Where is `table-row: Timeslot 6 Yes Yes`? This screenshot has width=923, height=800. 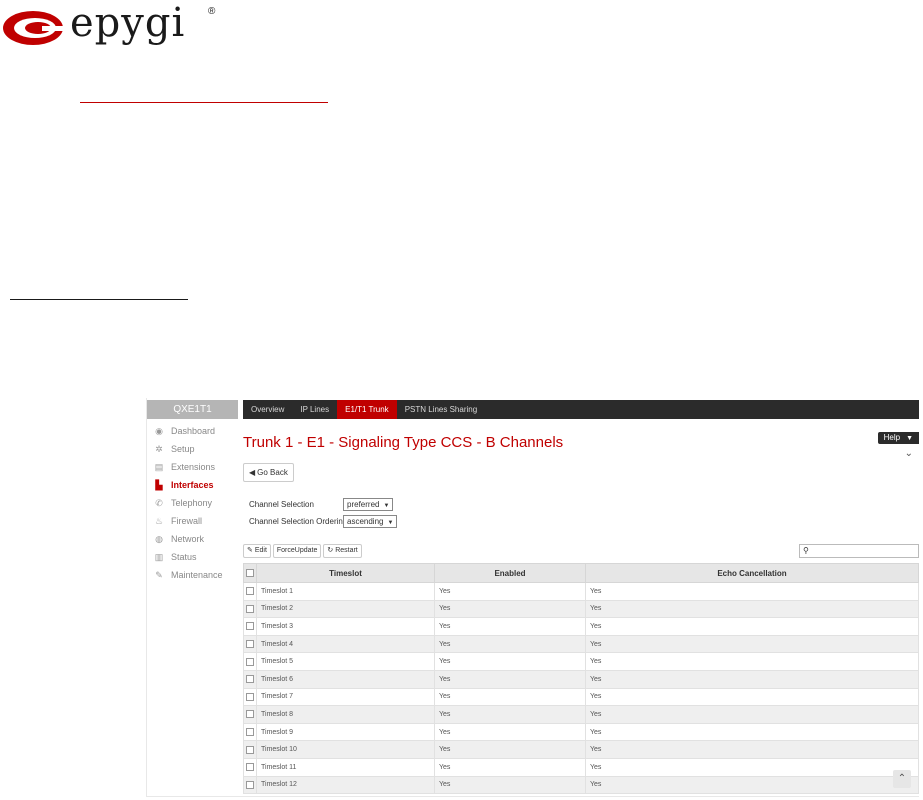
table-row: Timeslot 6 Yes Yes is located at coordinates (581, 679).